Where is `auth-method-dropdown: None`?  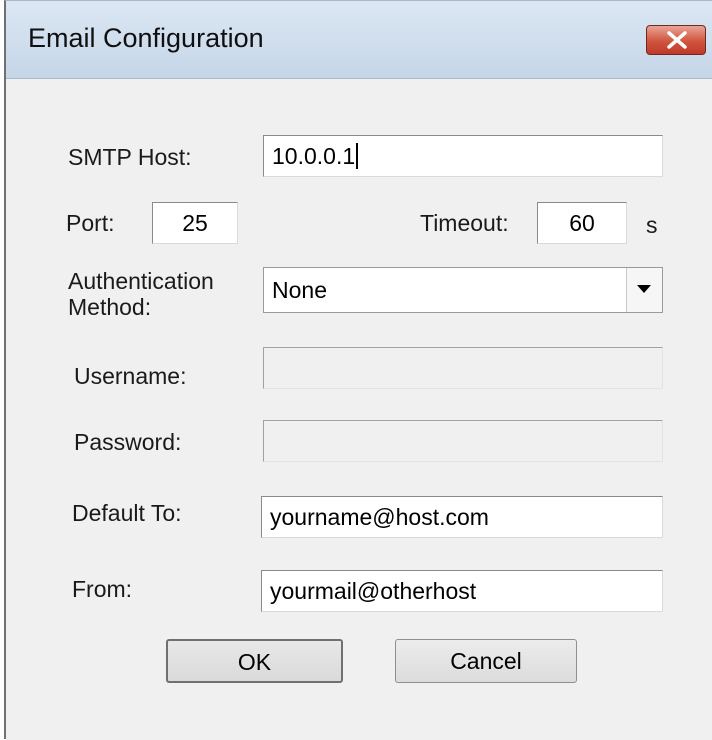 auth-method-dropdown: None is located at coordinates (463, 290).